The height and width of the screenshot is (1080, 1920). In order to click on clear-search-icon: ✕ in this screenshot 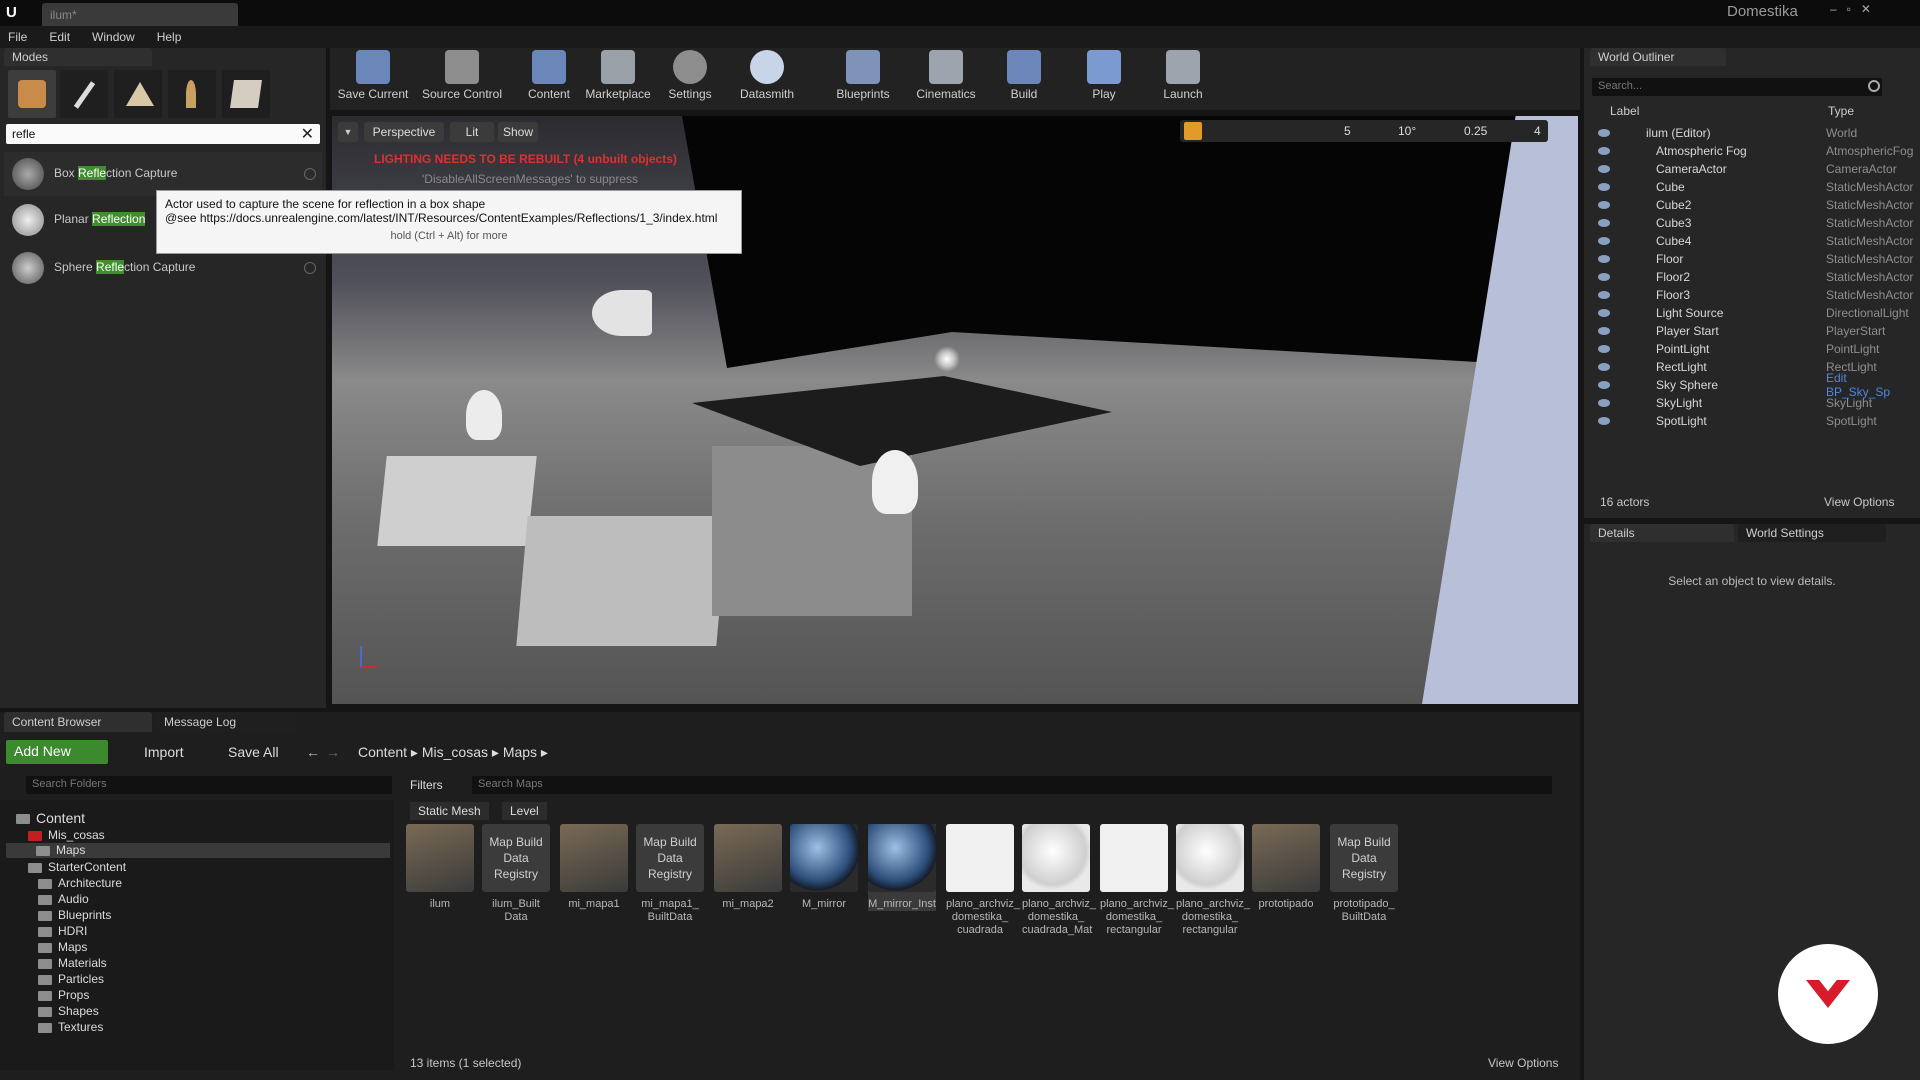, I will do `click(307, 134)`.